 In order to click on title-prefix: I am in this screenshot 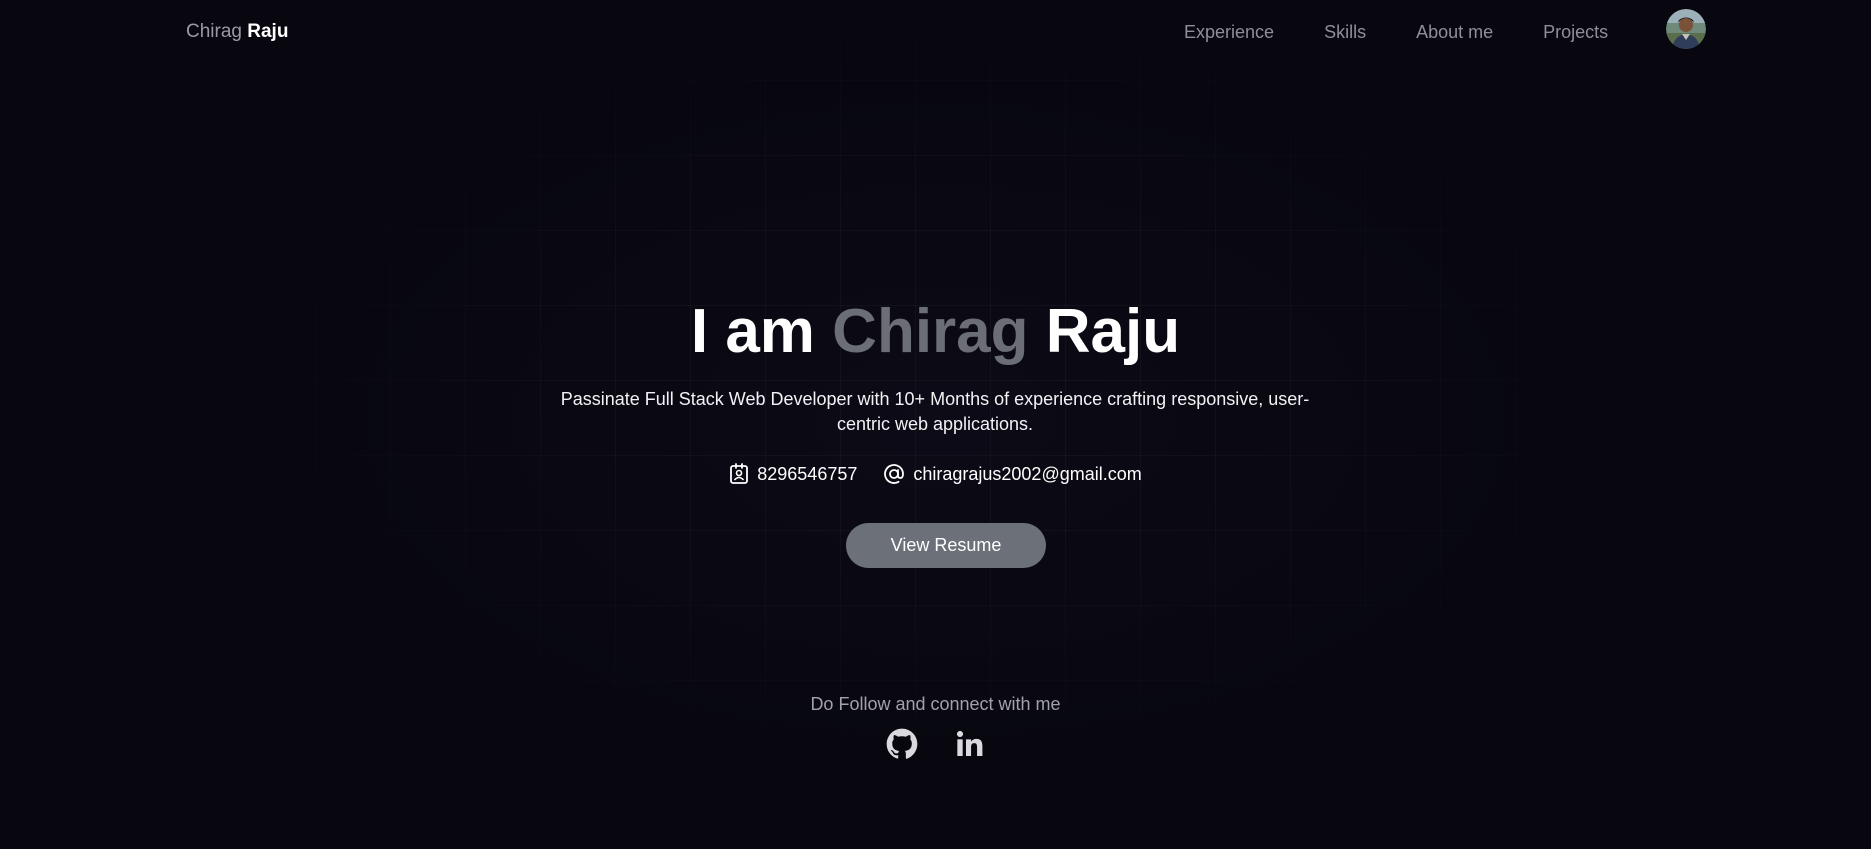, I will do `click(752, 331)`.